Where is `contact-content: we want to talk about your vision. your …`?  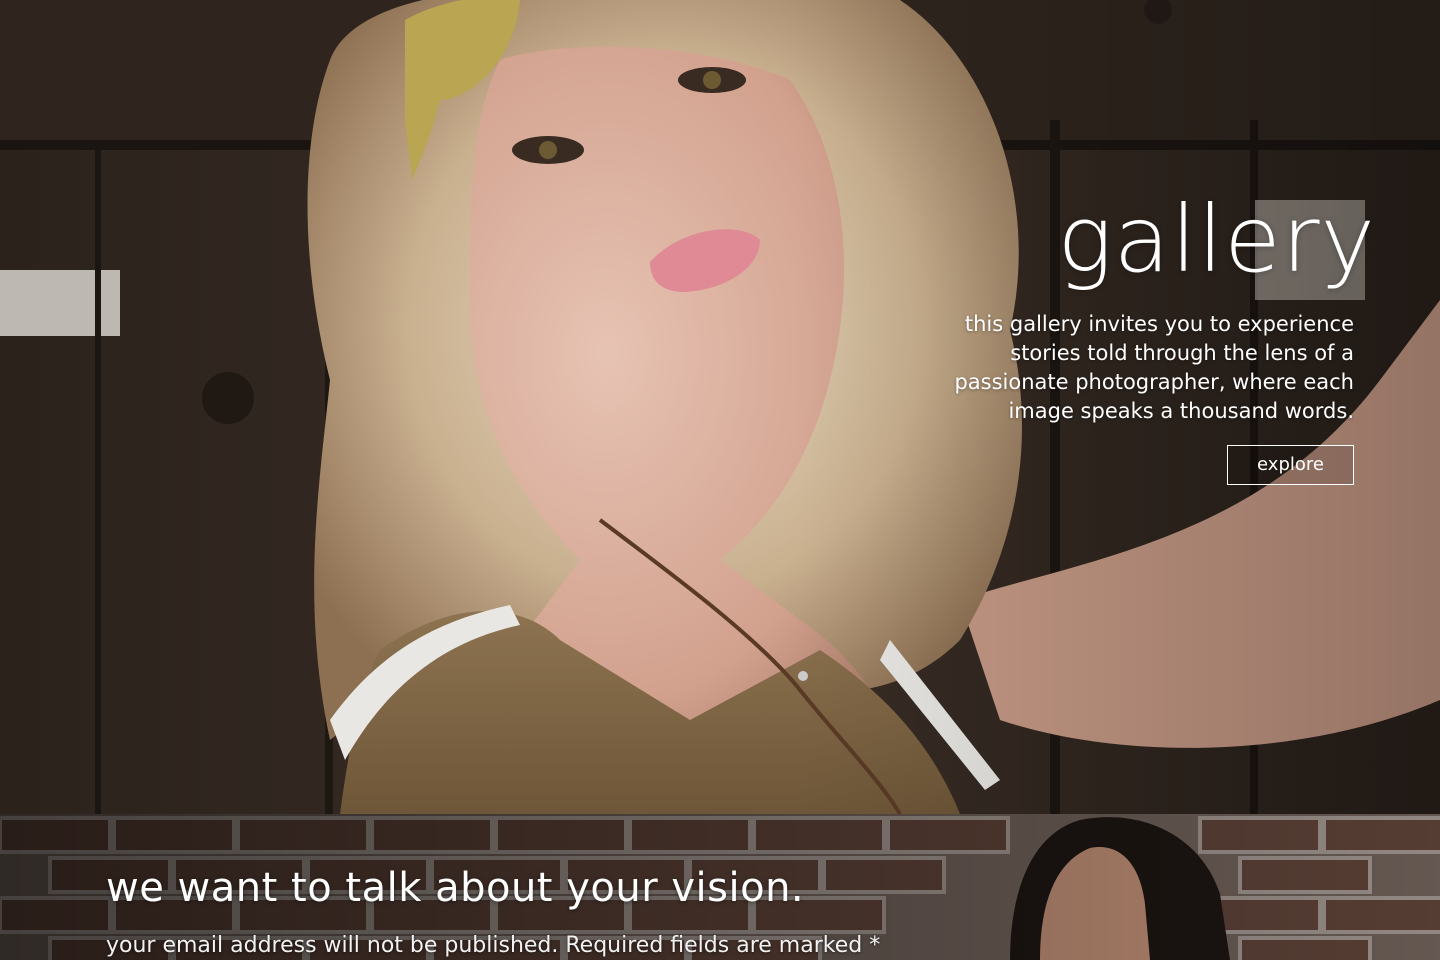
contact-content: we want to talk about your vision. your … is located at coordinates (493, 912).